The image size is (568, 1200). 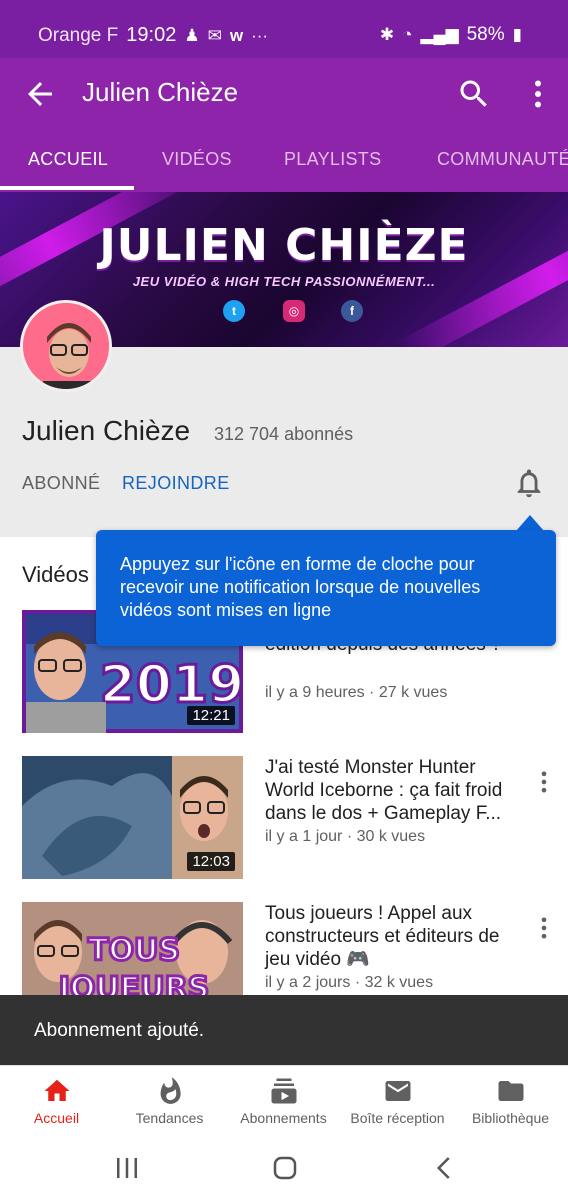 I want to click on subscriptions-icon, so click(x=284, y=1091).